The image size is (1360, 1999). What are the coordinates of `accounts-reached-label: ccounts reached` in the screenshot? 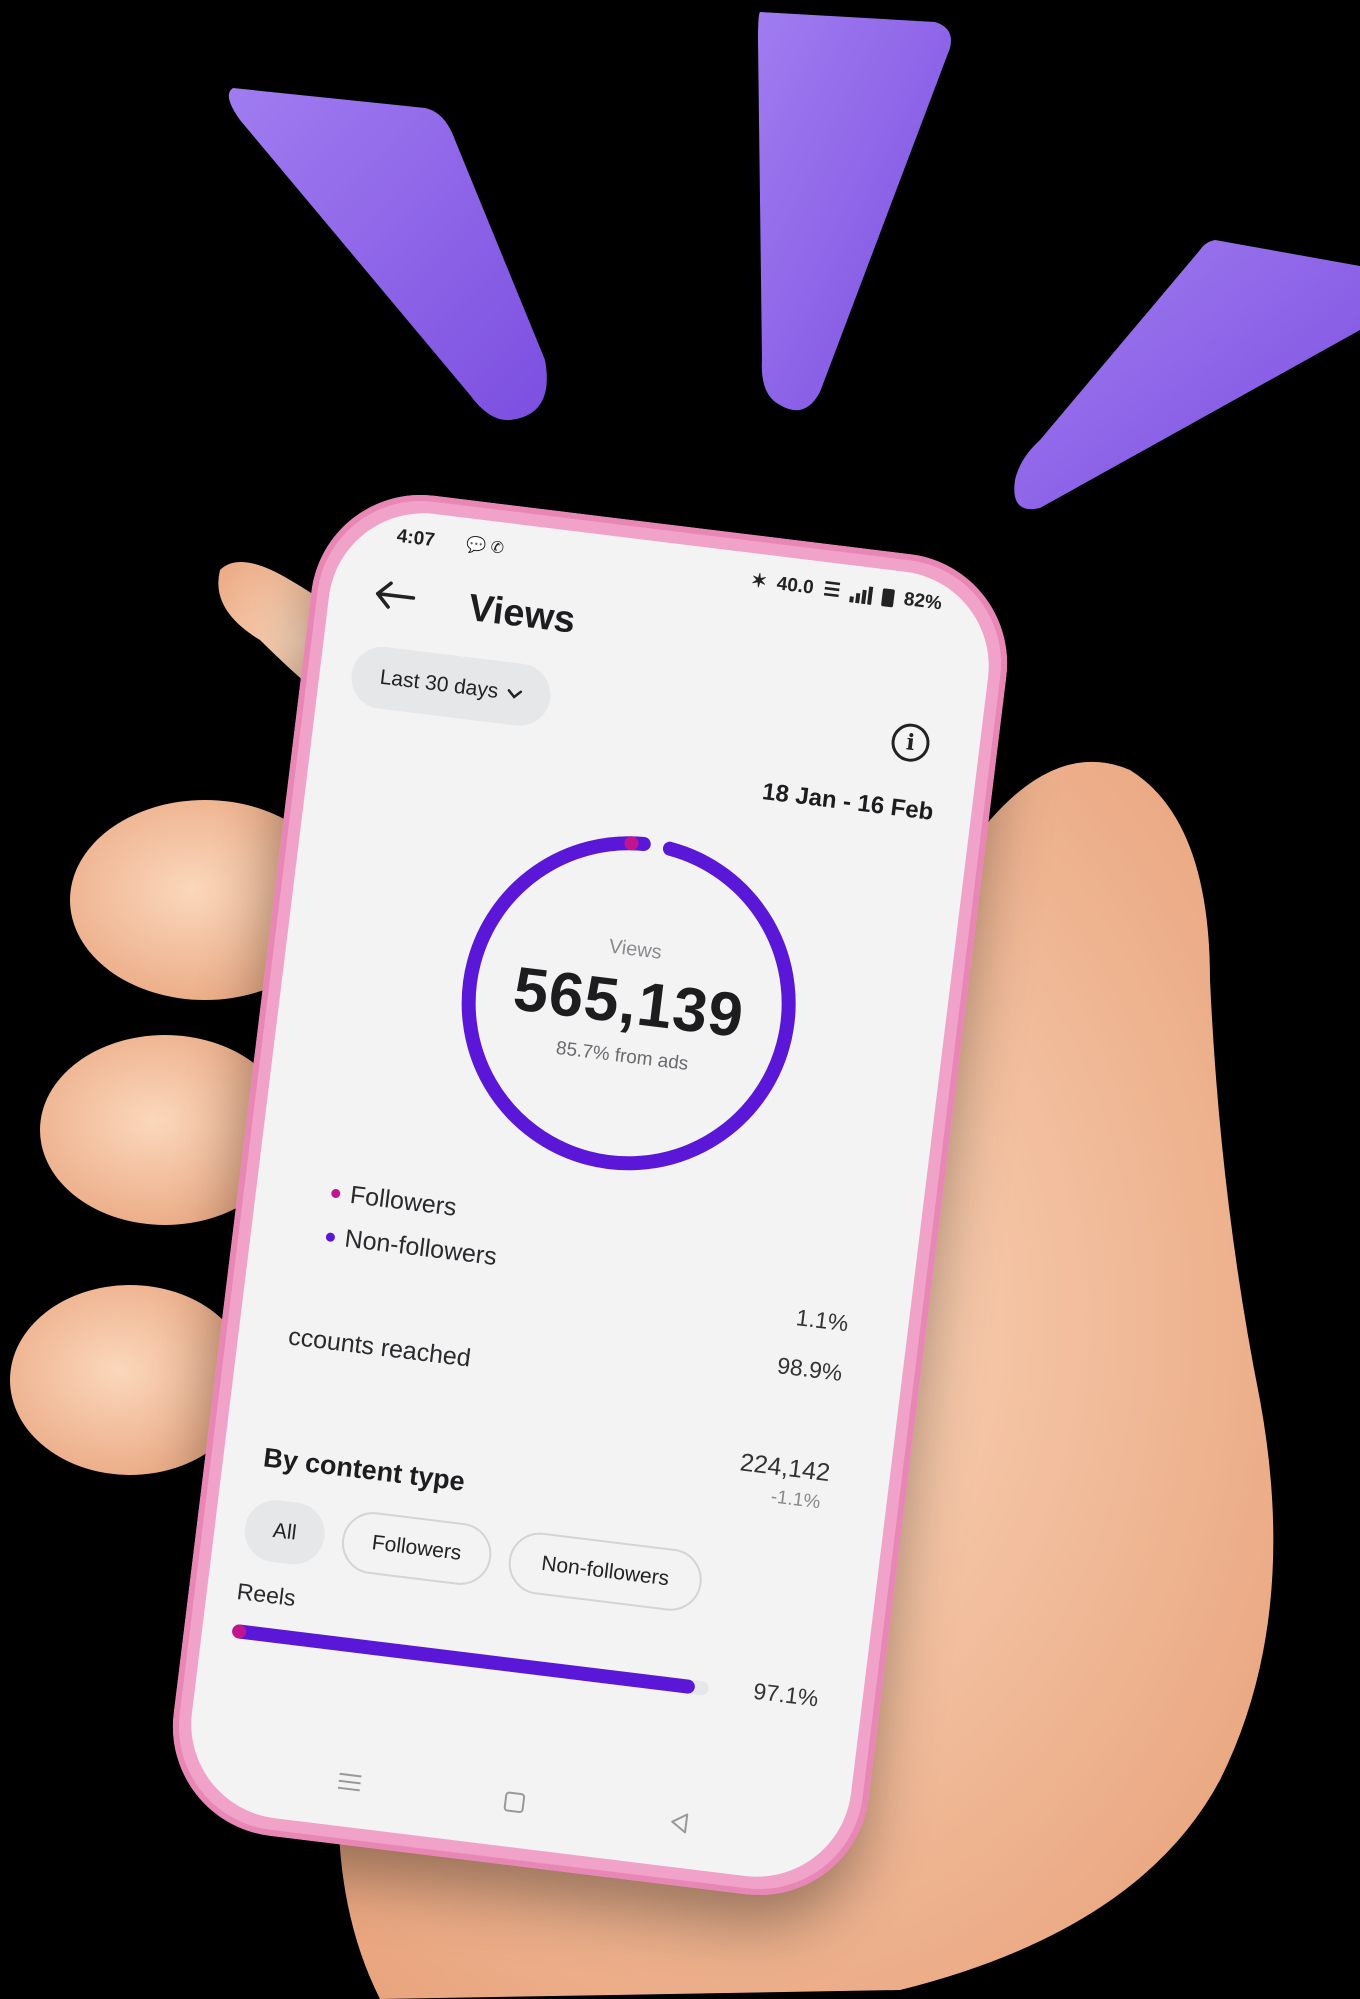 It's located at (379, 1347).